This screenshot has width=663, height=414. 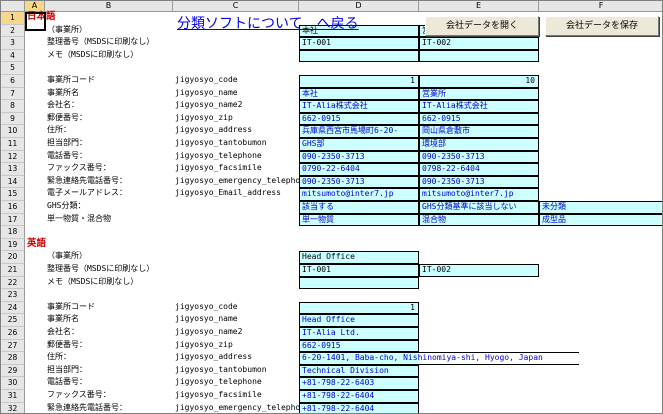 I want to click on value-cell-d: 662-0915, so click(x=359, y=119).